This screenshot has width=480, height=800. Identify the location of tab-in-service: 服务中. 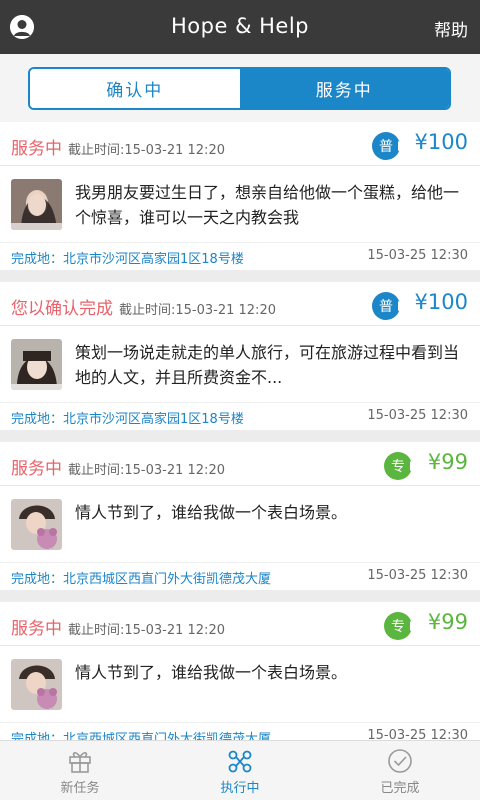
(344, 88).